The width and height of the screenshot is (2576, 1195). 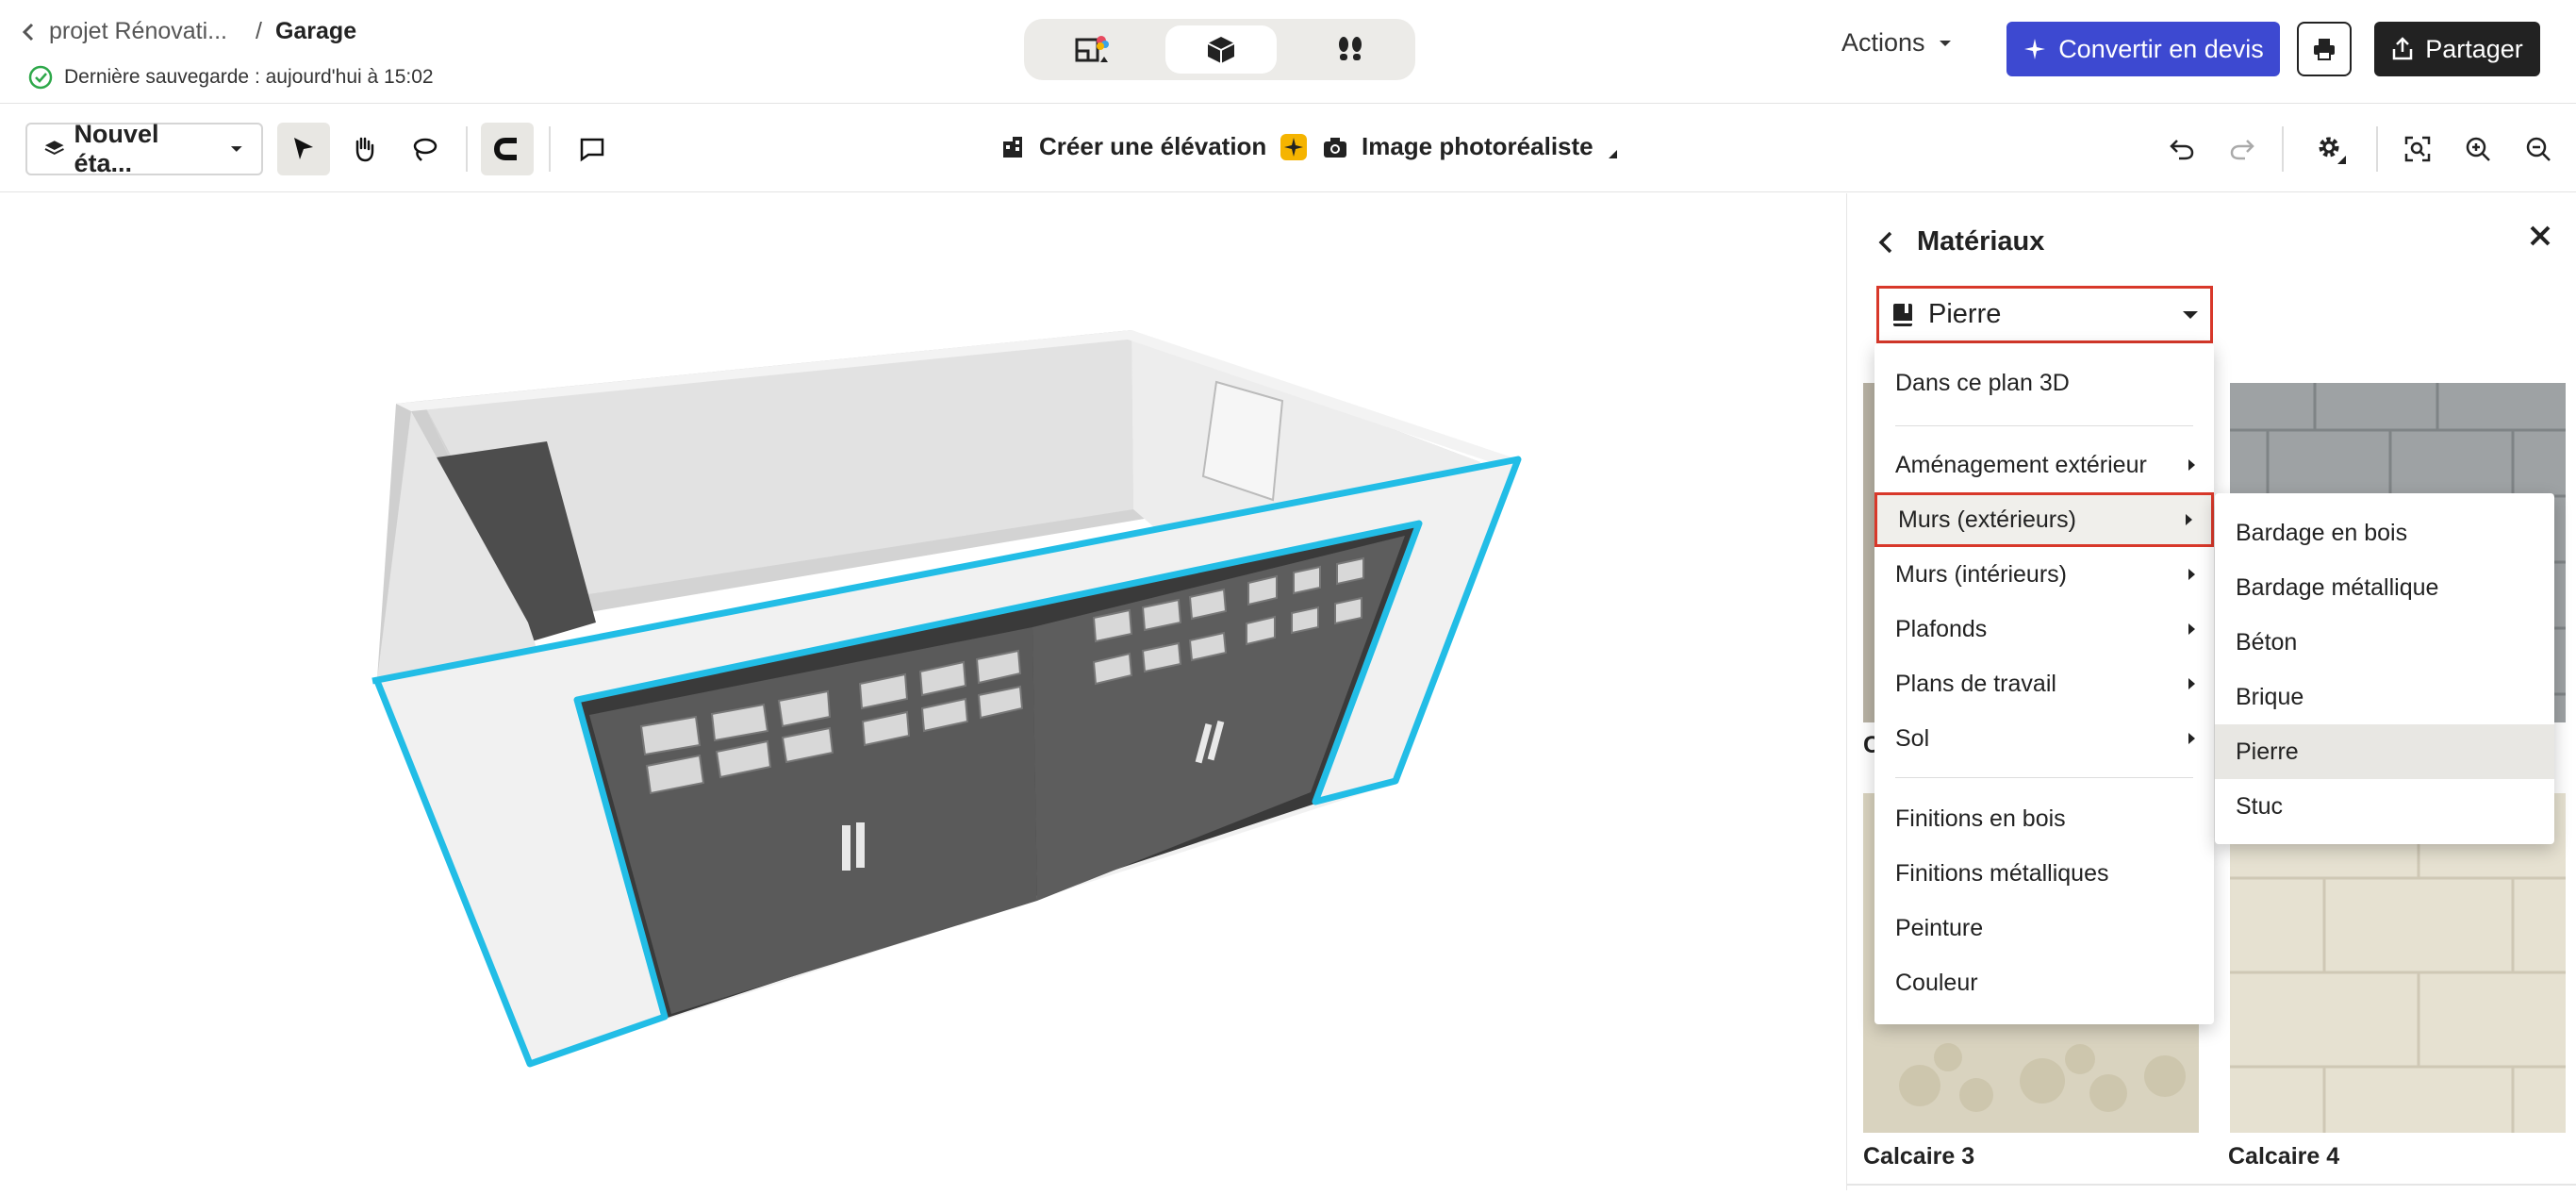 I want to click on submenu-item: Brique, so click(x=2384, y=697).